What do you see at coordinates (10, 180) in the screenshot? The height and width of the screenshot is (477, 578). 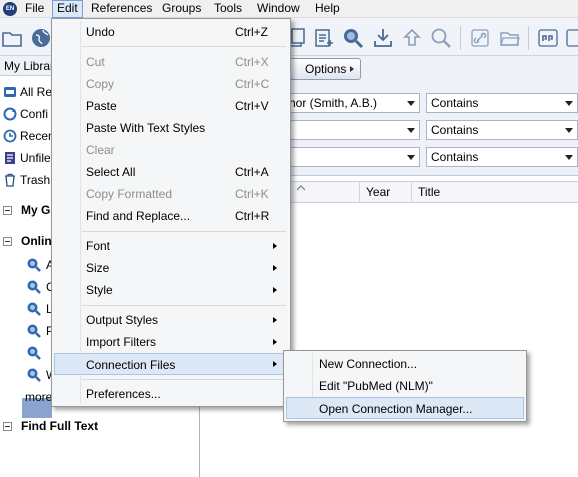 I see `trash-icon` at bounding box center [10, 180].